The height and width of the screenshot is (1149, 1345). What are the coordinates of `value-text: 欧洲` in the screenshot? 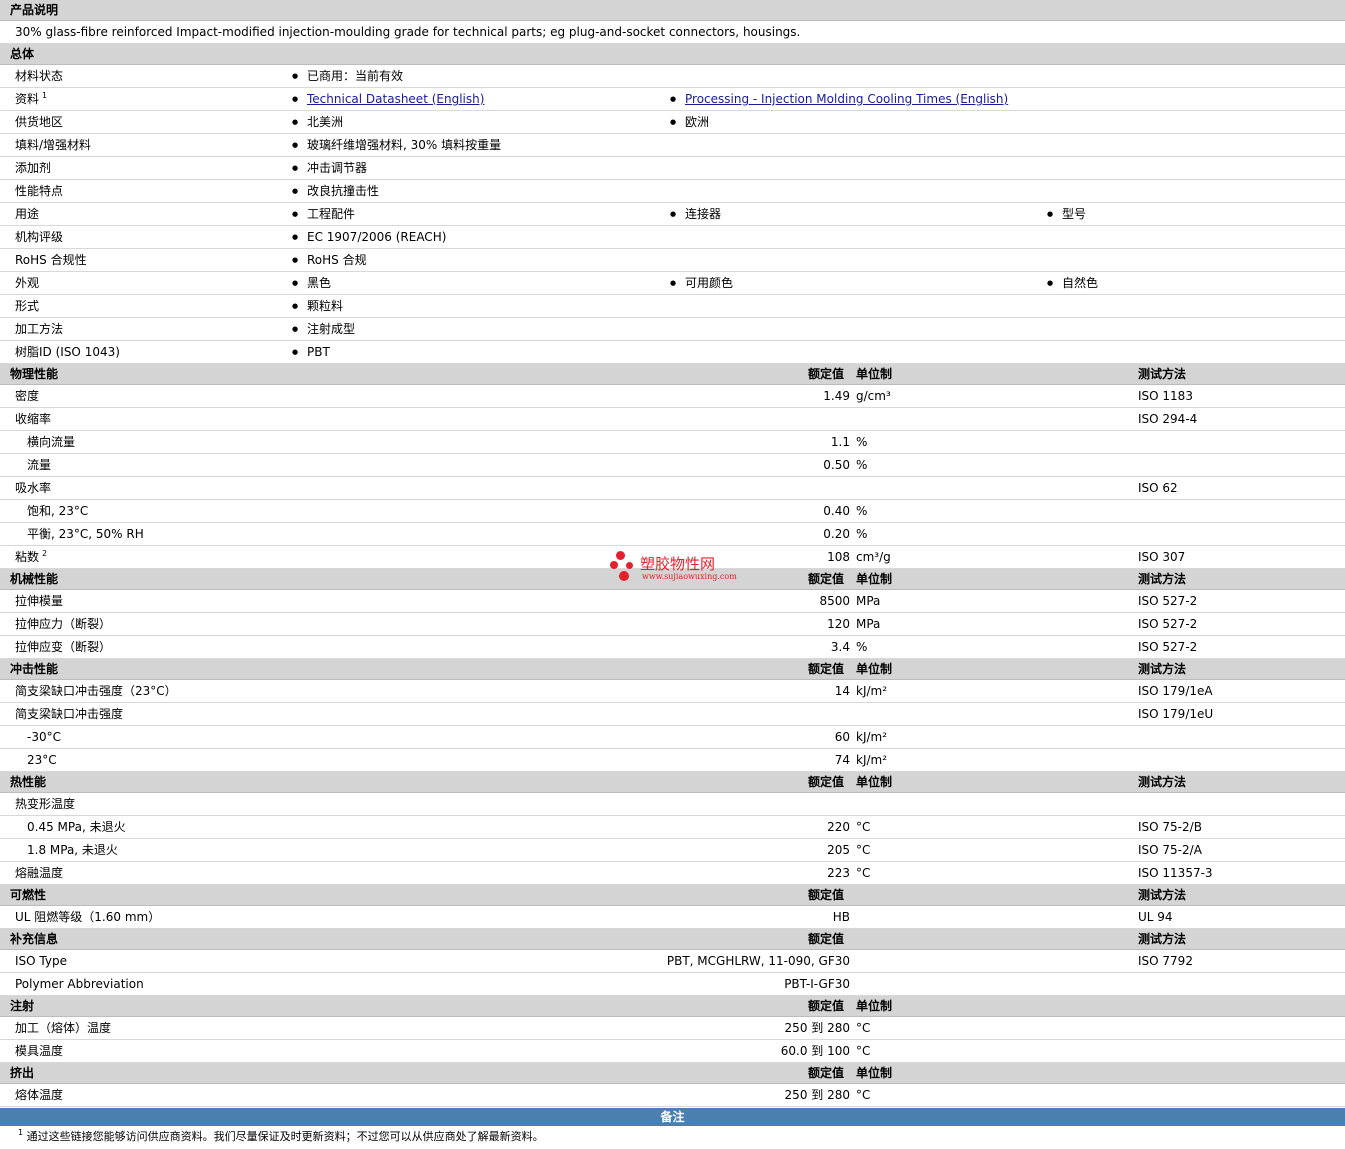 It's located at (697, 122).